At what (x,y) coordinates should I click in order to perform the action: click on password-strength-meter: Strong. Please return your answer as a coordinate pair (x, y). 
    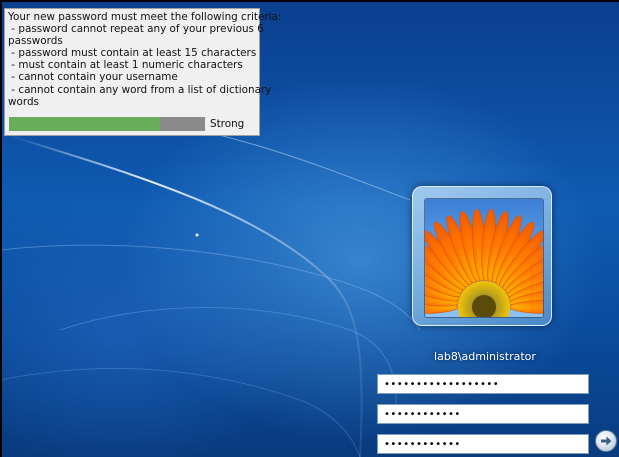
    Looking at the image, I should click on (132, 124).